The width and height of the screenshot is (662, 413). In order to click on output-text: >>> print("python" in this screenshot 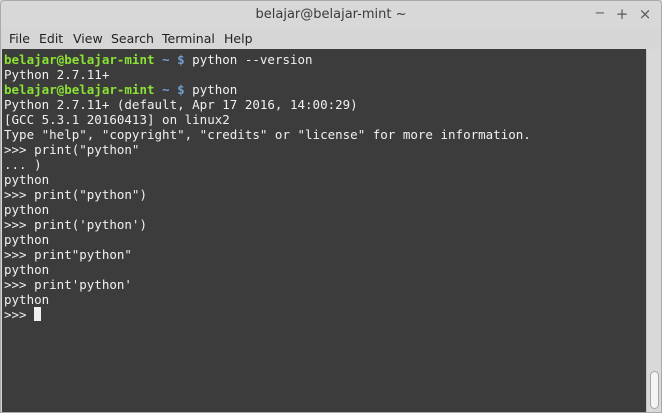, I will do `click(72, 149)`.